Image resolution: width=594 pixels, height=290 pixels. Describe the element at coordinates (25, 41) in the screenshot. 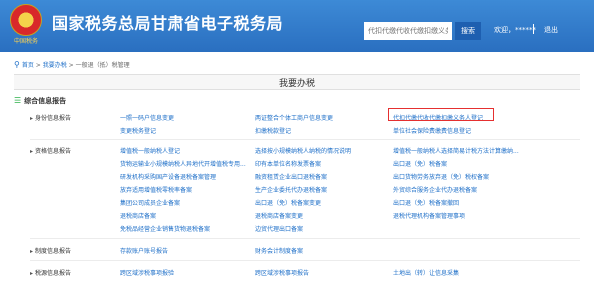

I see `emblem-caption: 中国税务` at that location.